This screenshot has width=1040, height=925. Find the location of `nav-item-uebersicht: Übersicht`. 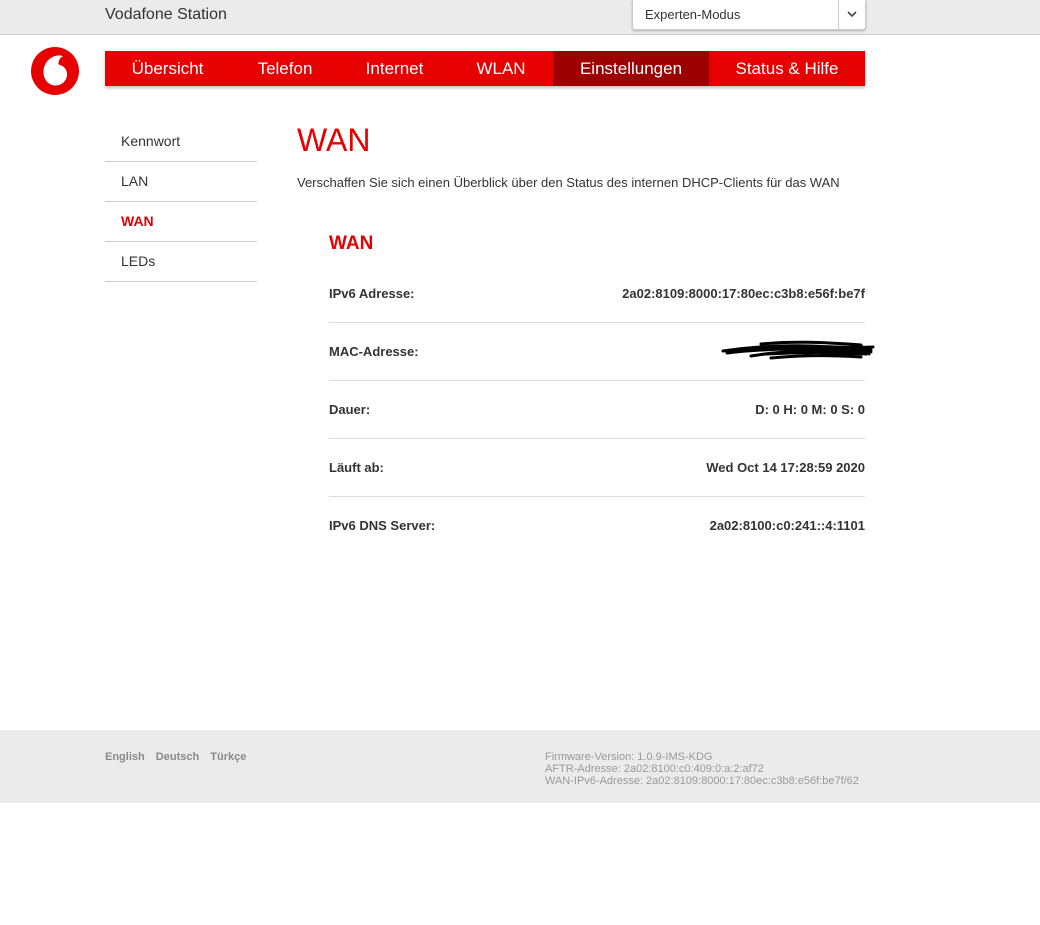

nav-item-uebersicht: Übersicht is located at coordinates (167, 68).